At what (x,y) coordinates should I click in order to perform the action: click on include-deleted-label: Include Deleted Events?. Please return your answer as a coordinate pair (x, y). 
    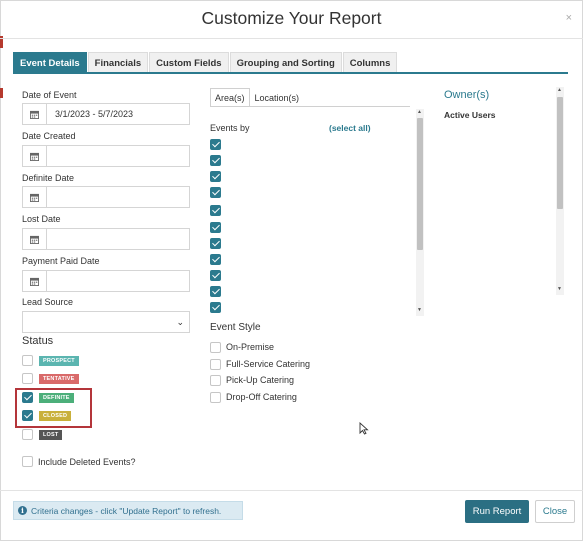
    Looking at the image, I should click on (87, 462).